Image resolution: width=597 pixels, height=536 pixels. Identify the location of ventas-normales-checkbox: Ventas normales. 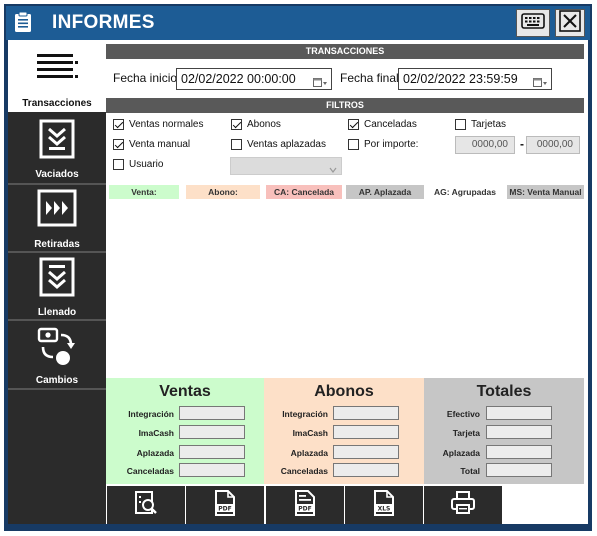
(158, 124).